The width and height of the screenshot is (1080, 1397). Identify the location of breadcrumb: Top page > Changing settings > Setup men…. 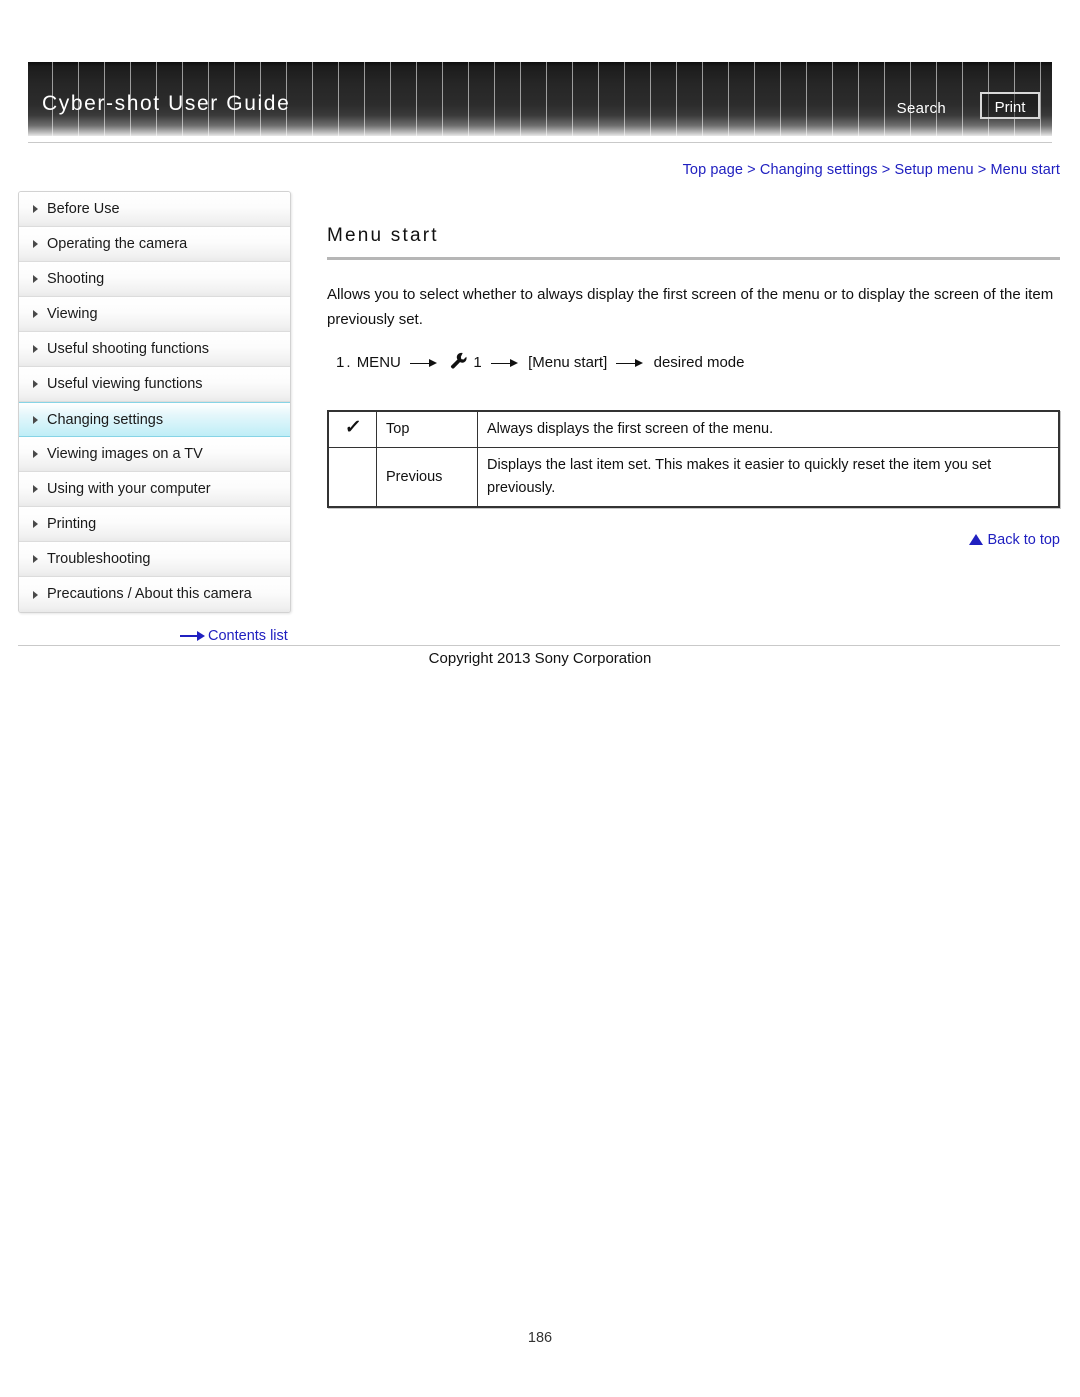
(871, 170).